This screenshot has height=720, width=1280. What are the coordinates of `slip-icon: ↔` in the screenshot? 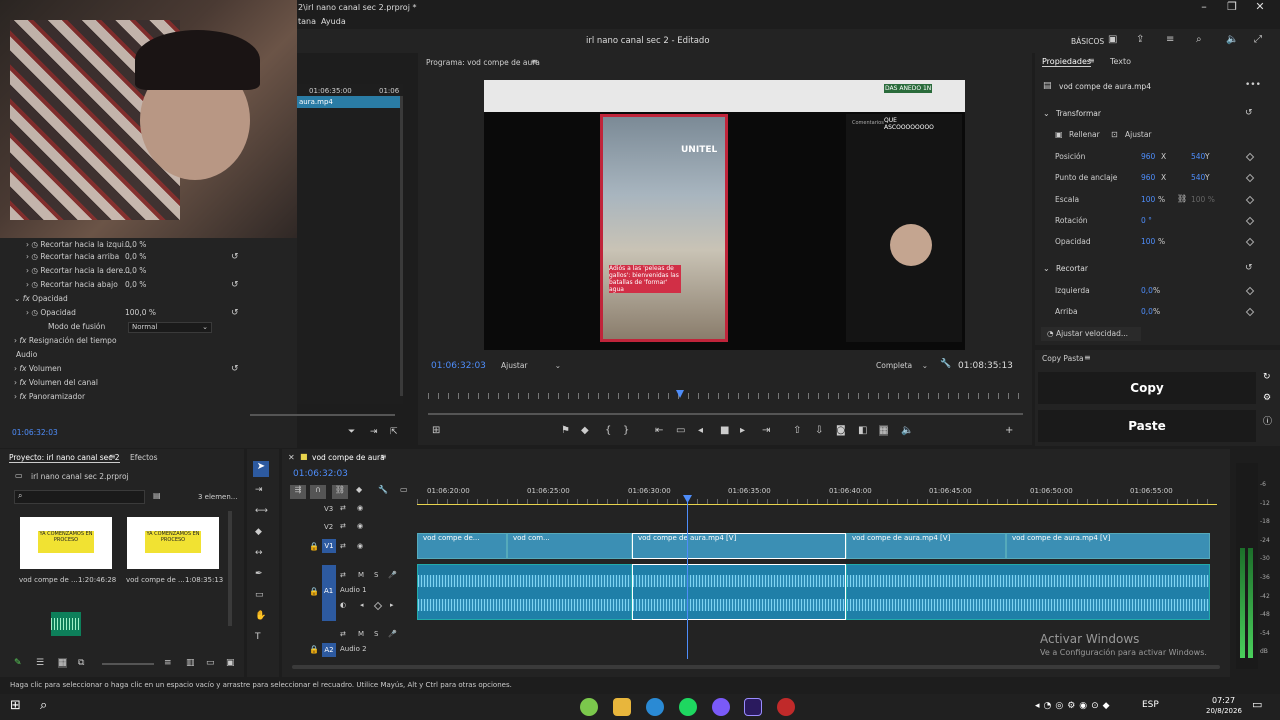 It's located at (259, 553).